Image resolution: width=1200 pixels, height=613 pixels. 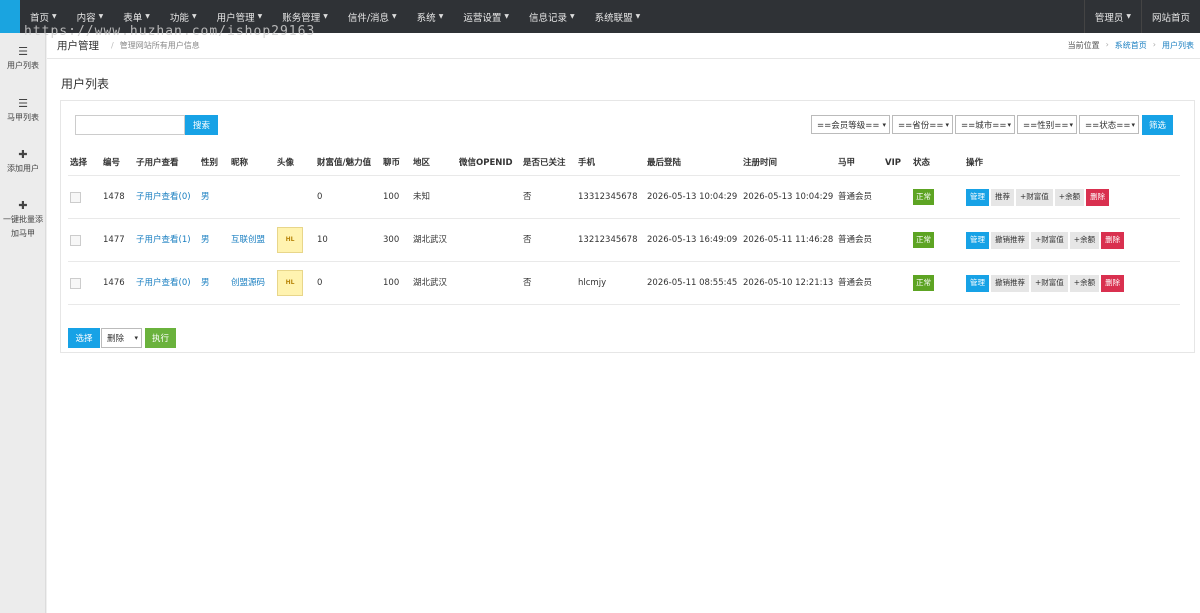 I want to click on nav-item-records: 信息记录 ▼, so click(x=552, y=16).